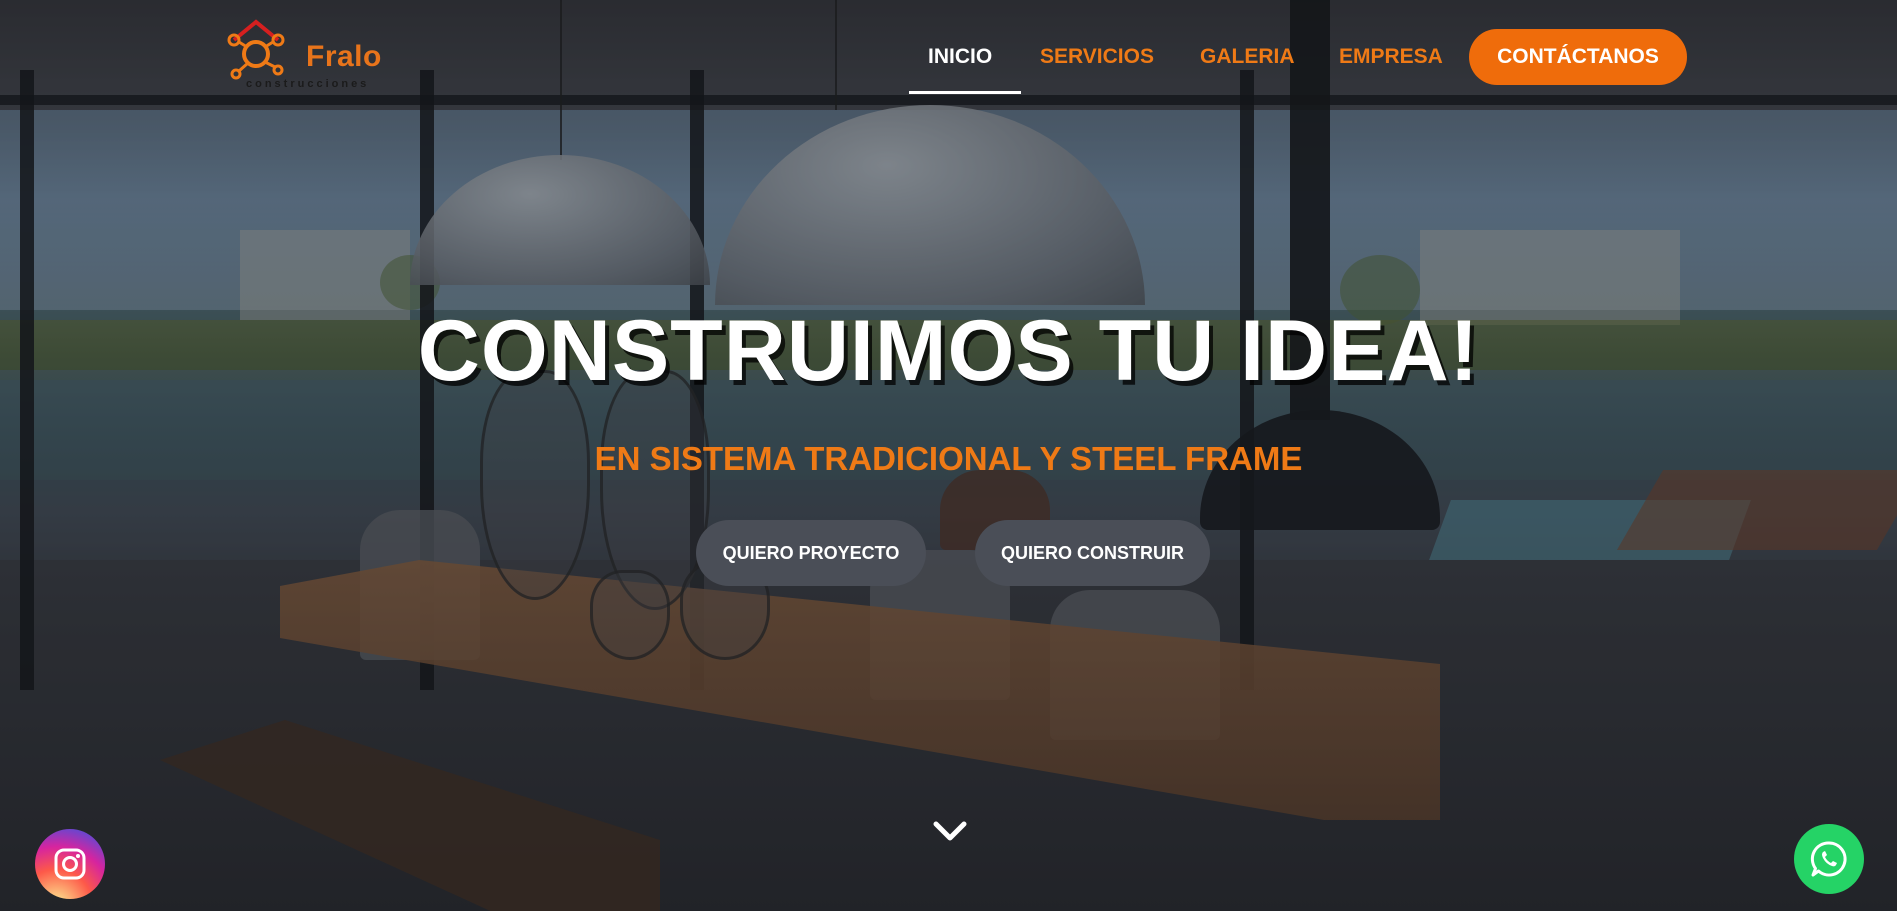  What do you see at coordinates (950, 831) in the screenshot?
I see `chevron-down-icon` at bounding box center [950, 831].